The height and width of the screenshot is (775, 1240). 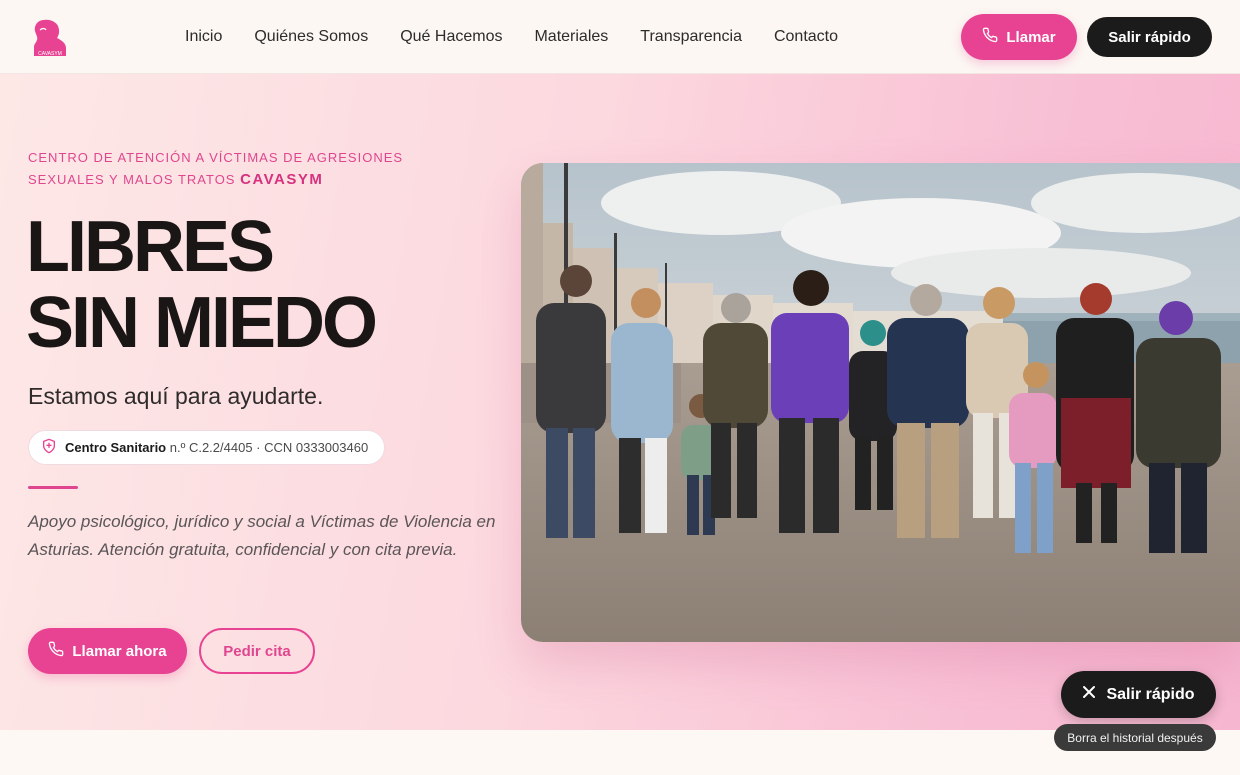 What do you see at coordinates (282, 179) in the screenshot?
I see `eyebrow-brand: CAVASYM` at bounding box center [282, 179].